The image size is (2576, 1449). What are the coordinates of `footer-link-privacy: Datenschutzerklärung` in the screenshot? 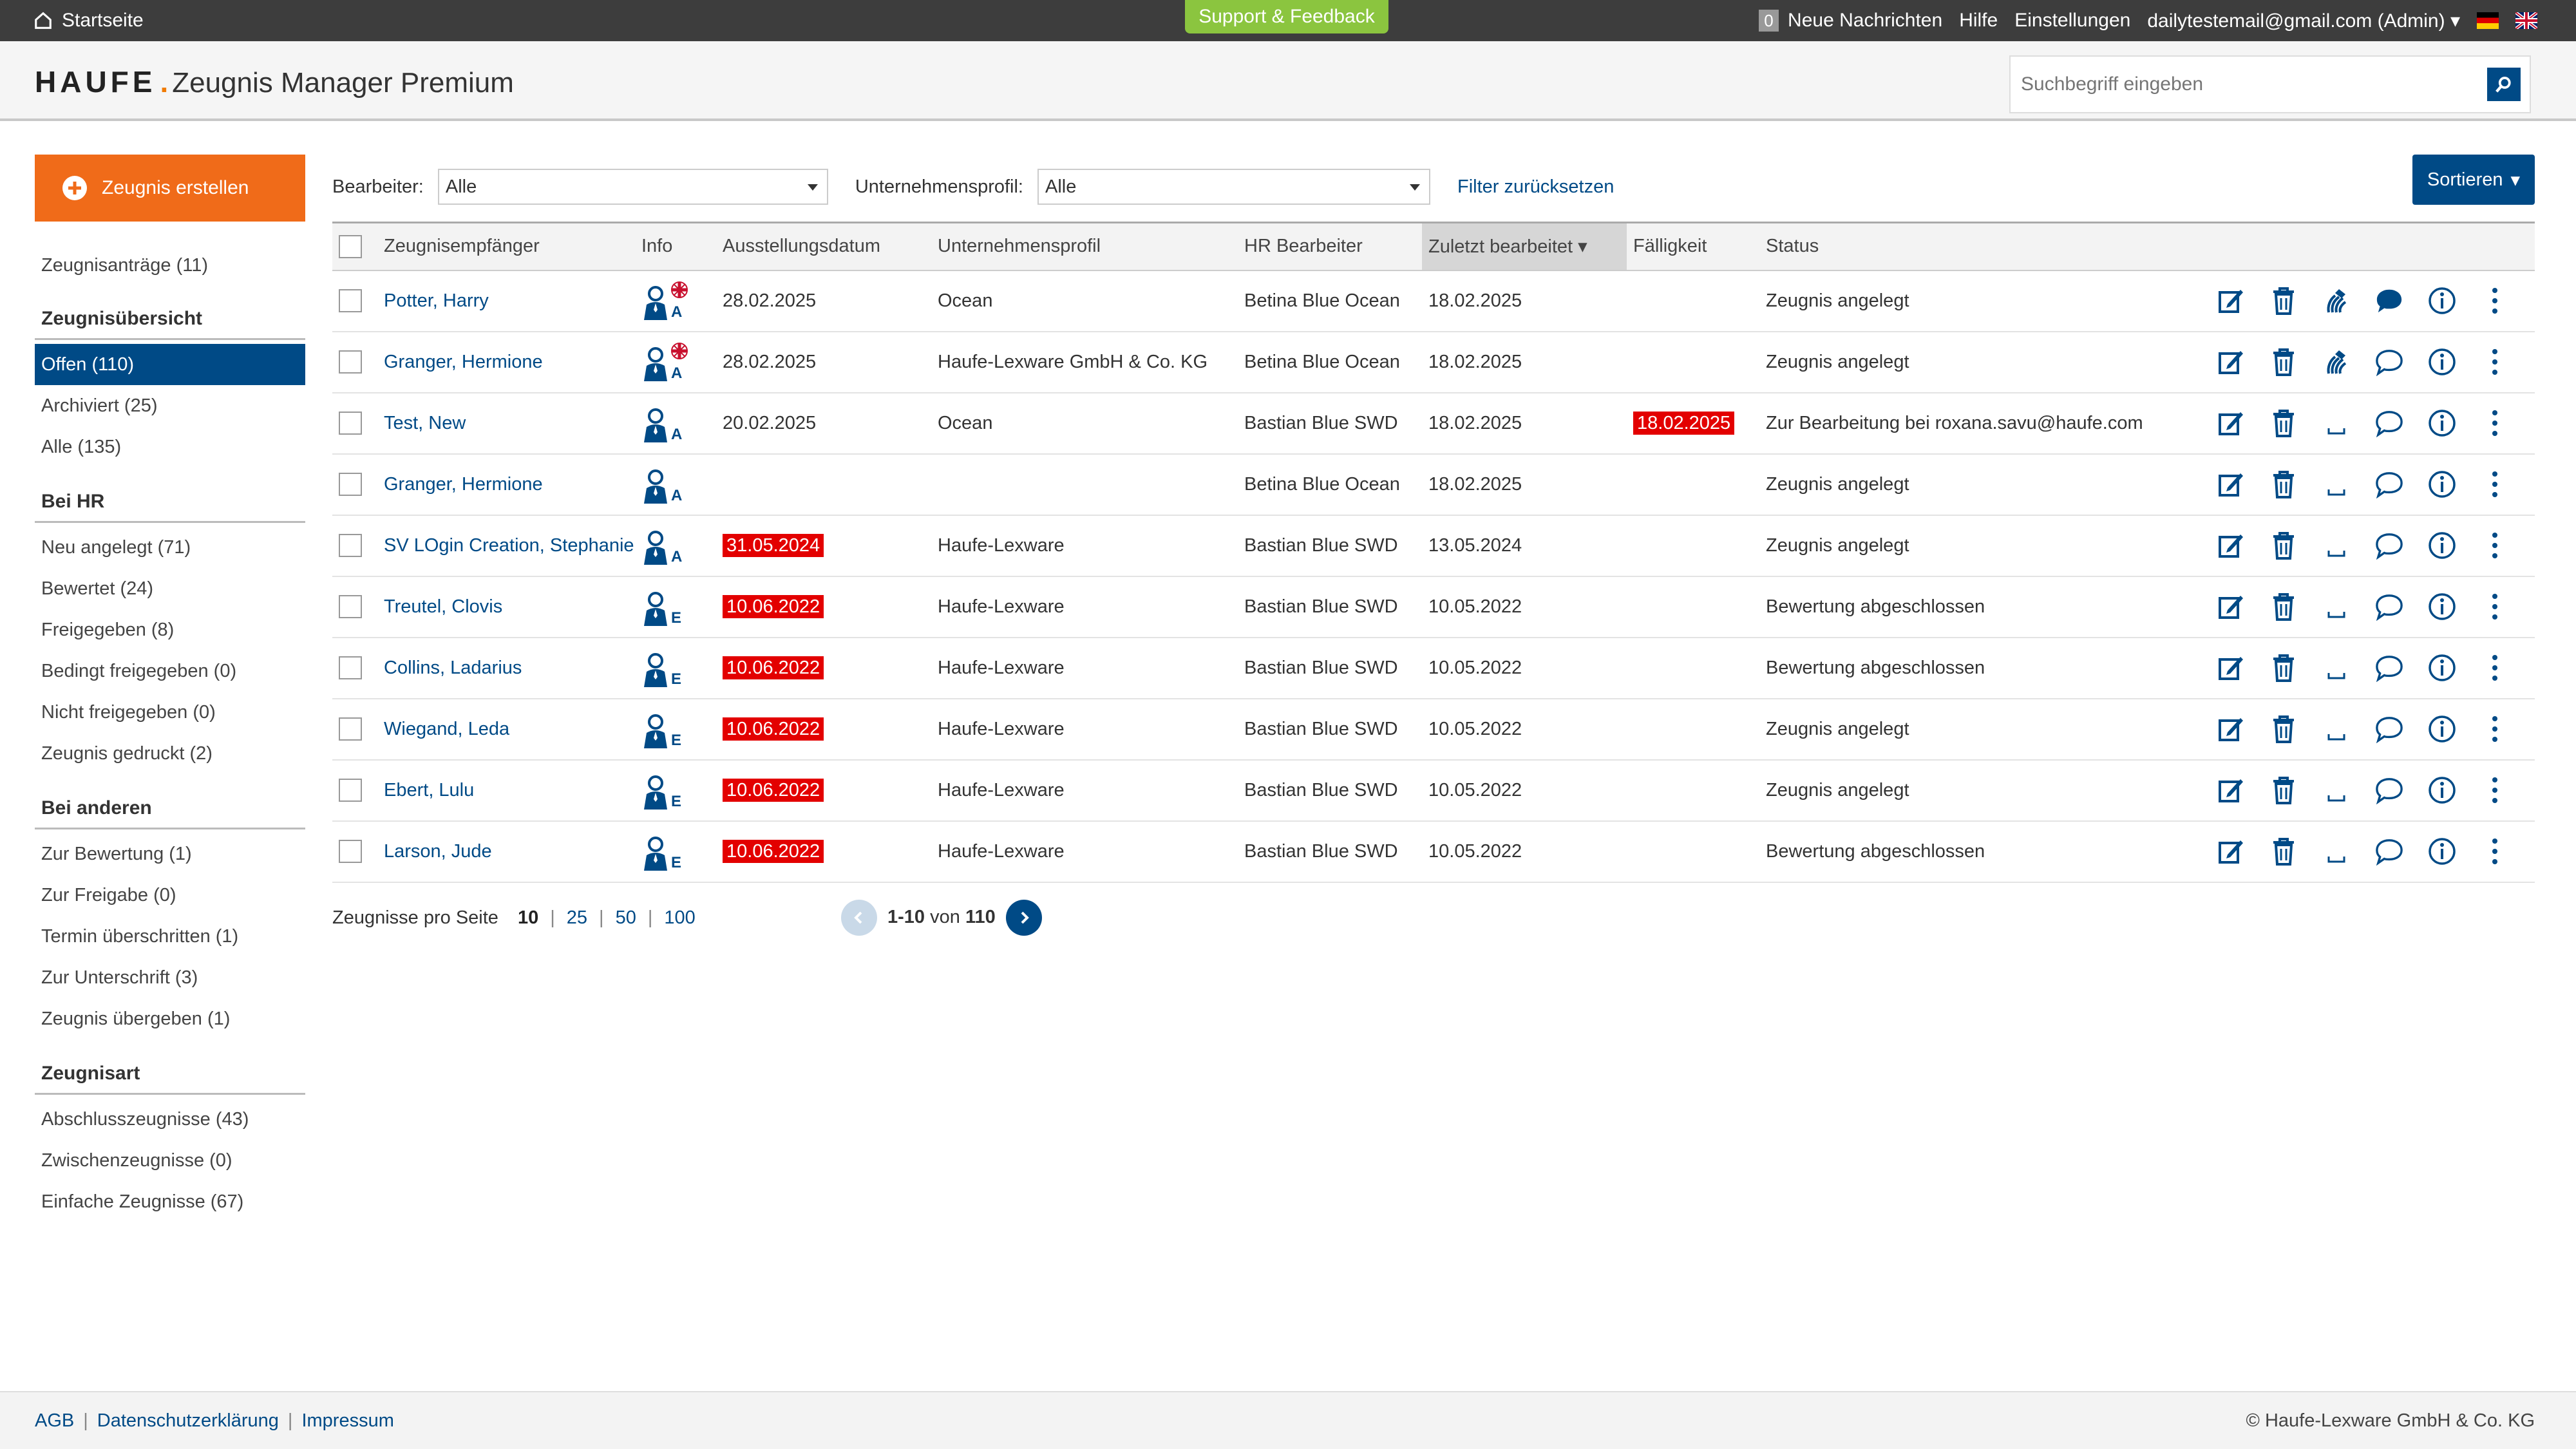 It's located at (188, 1421).